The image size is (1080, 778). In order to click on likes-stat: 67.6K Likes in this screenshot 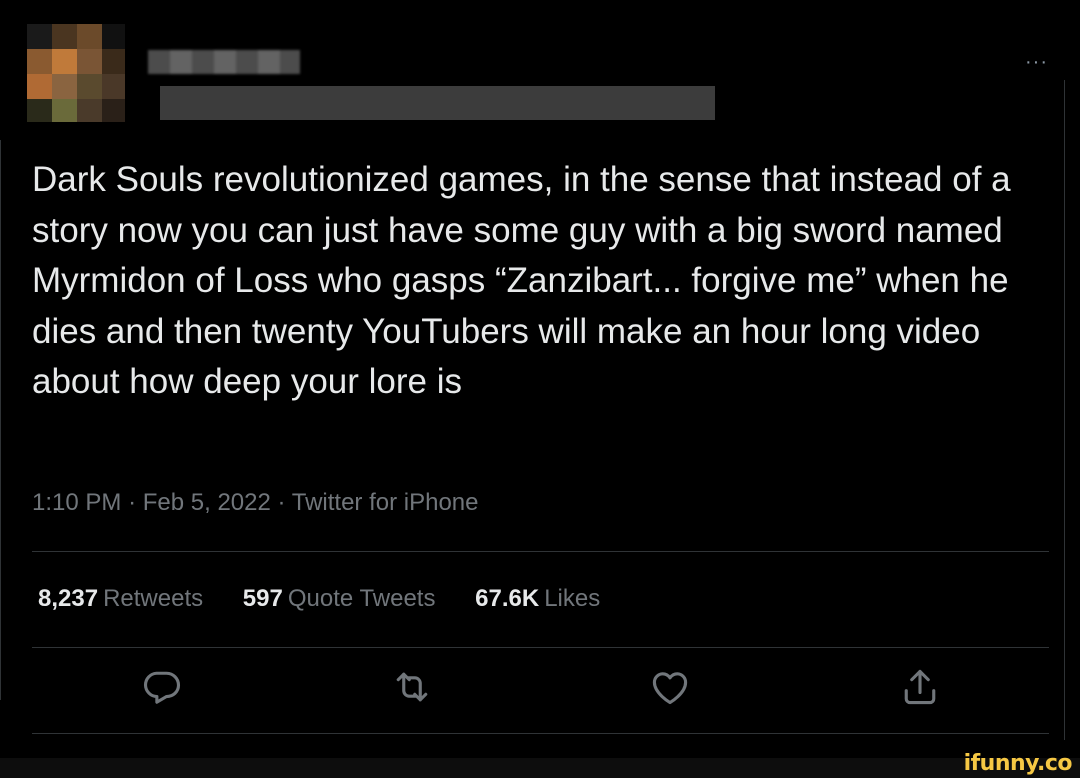, I will do `click(537, 599)`.